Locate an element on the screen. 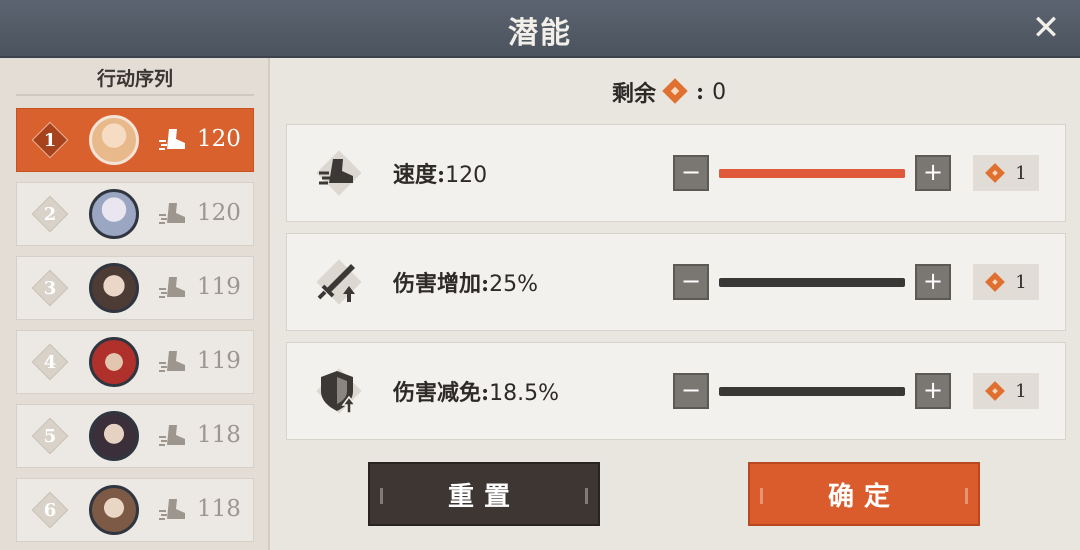 The image size is (1080, 550). damage-increase-minus-button: − is located at coordinates (691, 282).